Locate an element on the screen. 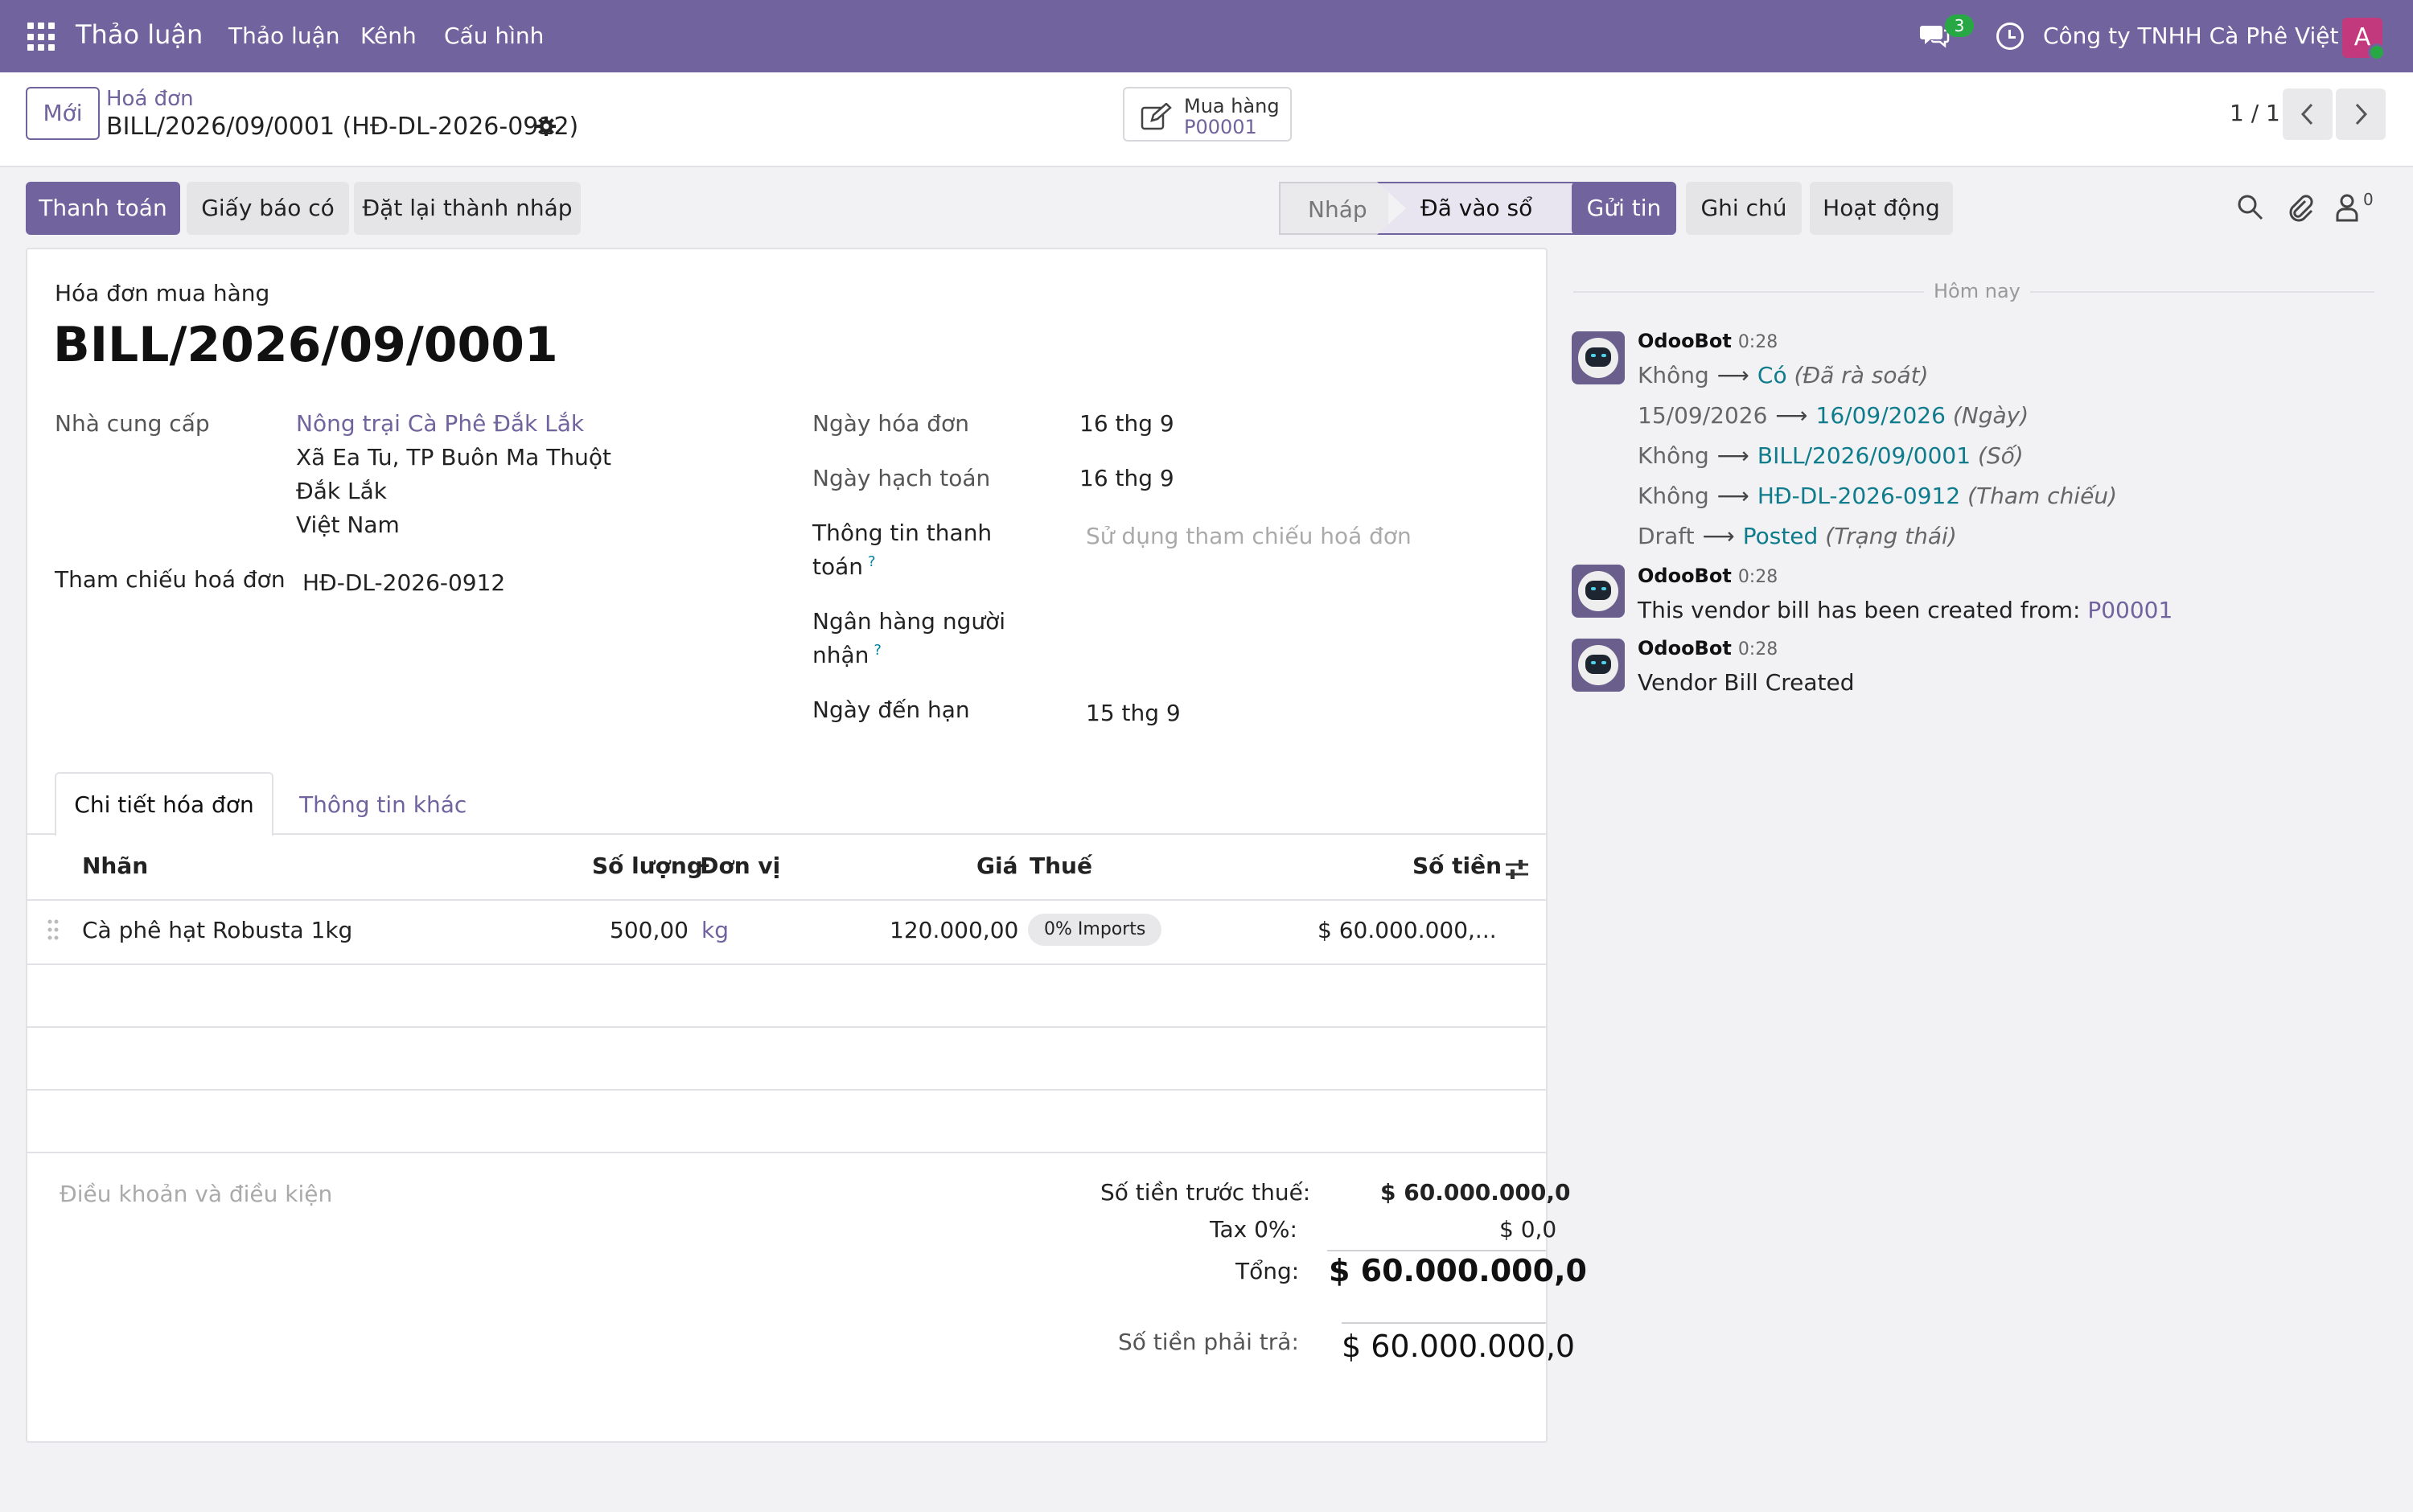  app-brand: Thảo luận is located at coordinates (139, 35).